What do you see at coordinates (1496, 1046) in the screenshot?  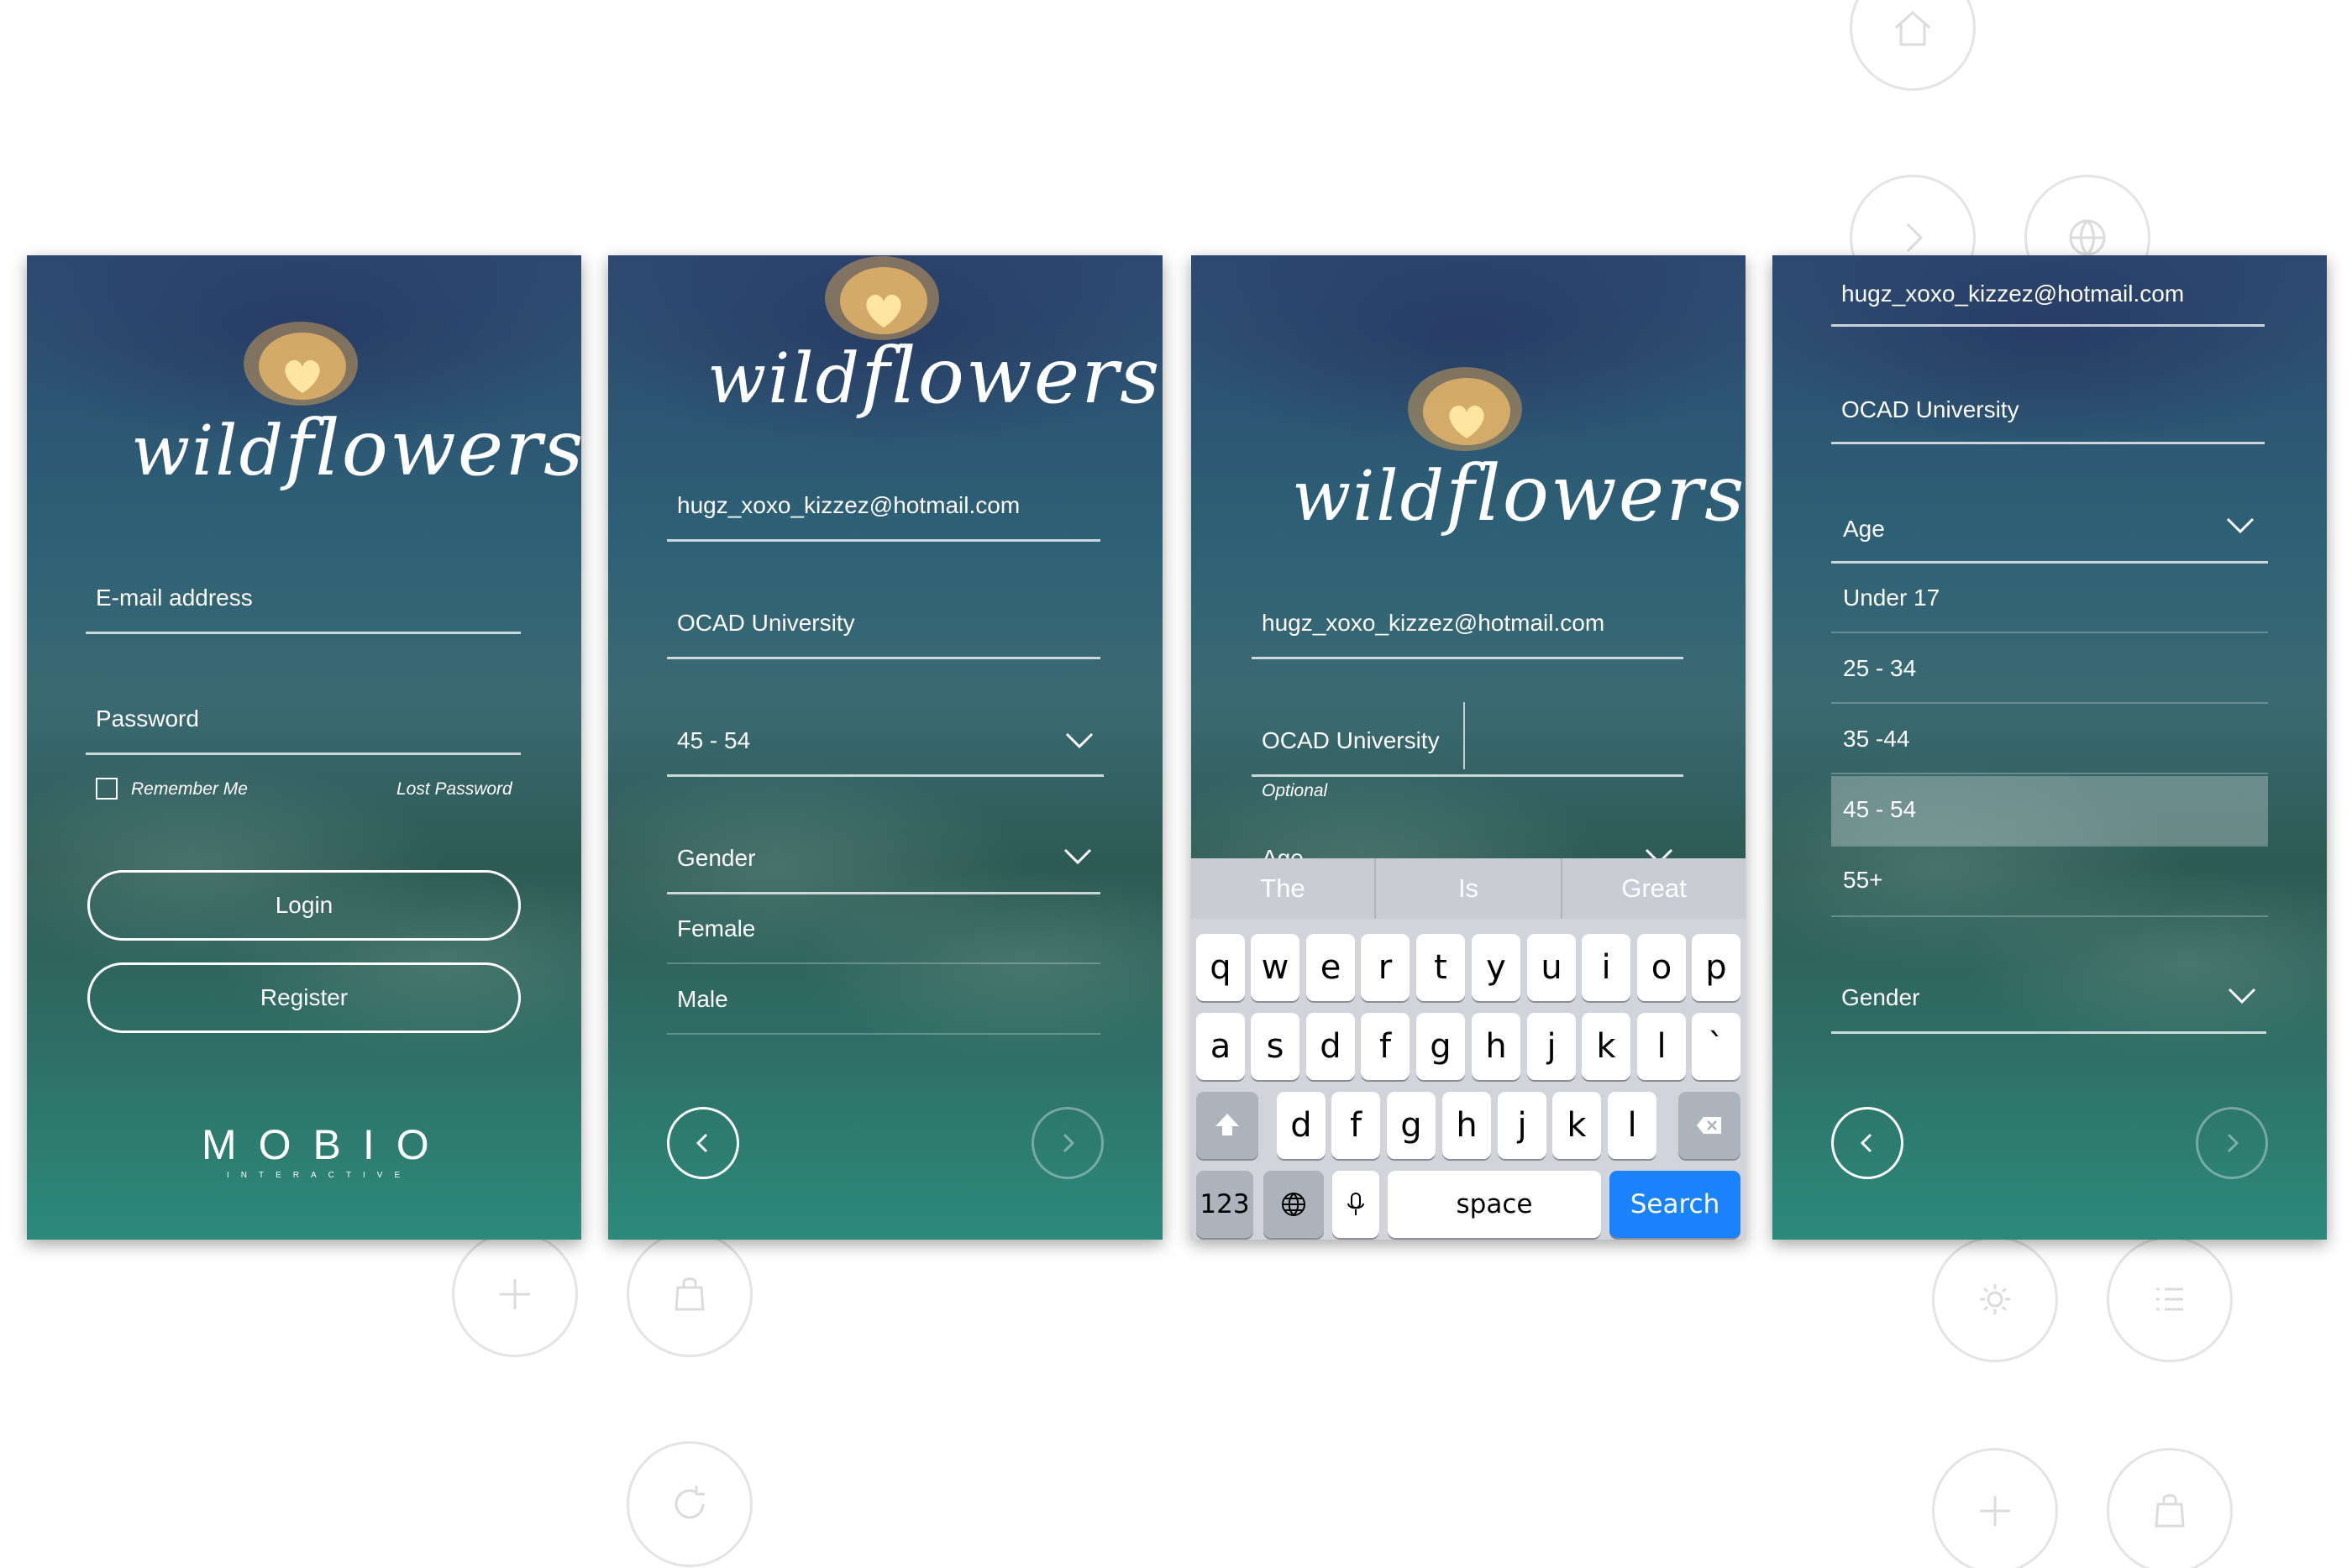 I see `key-h: h` at bounding box center [1496, 1046].